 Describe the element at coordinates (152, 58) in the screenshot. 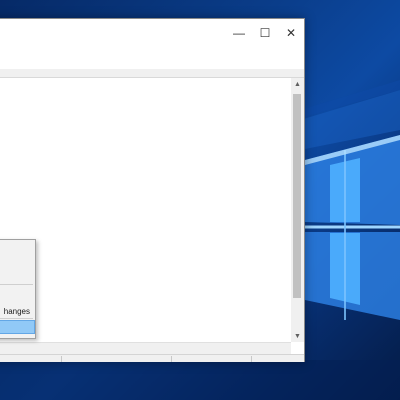

I see `menu-bar` at that location.